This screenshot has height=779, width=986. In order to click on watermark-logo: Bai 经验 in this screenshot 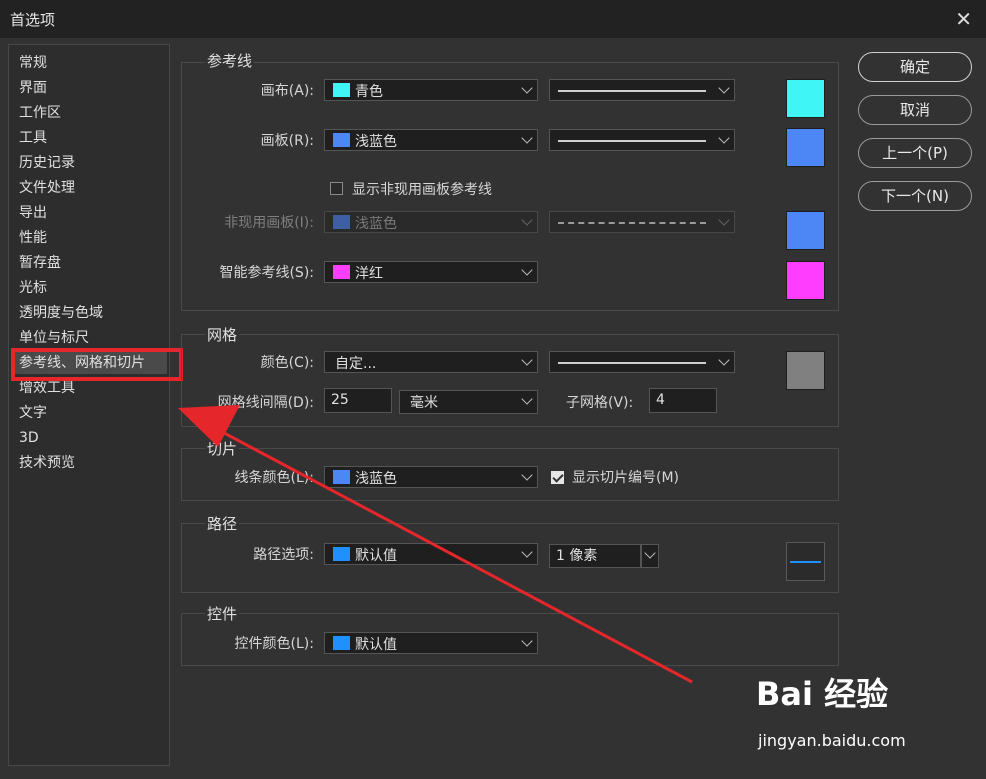, I will do `click(822, 694)`.